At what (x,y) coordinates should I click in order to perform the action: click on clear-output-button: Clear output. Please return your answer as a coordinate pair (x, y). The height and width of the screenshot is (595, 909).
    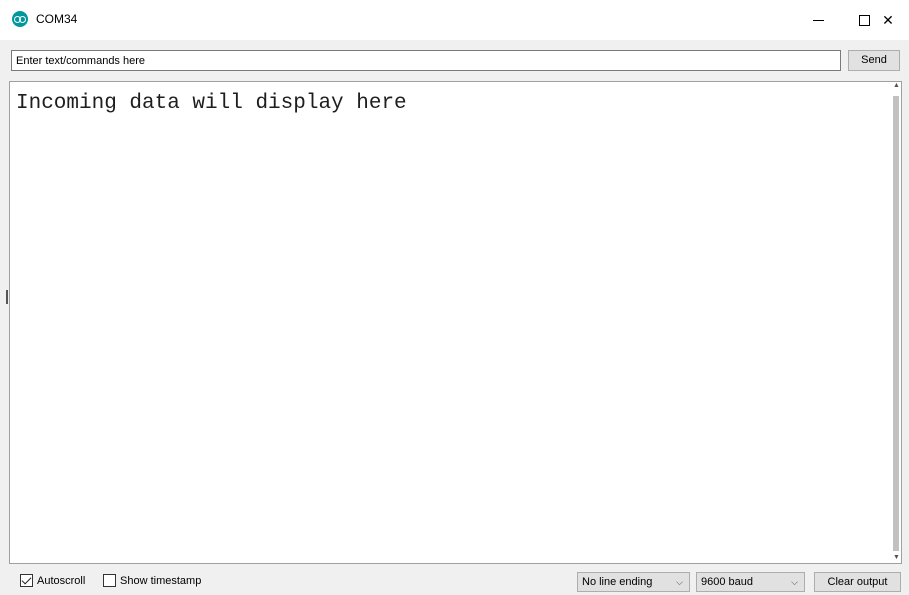
    Looking at the image, I should click on (857, 582).